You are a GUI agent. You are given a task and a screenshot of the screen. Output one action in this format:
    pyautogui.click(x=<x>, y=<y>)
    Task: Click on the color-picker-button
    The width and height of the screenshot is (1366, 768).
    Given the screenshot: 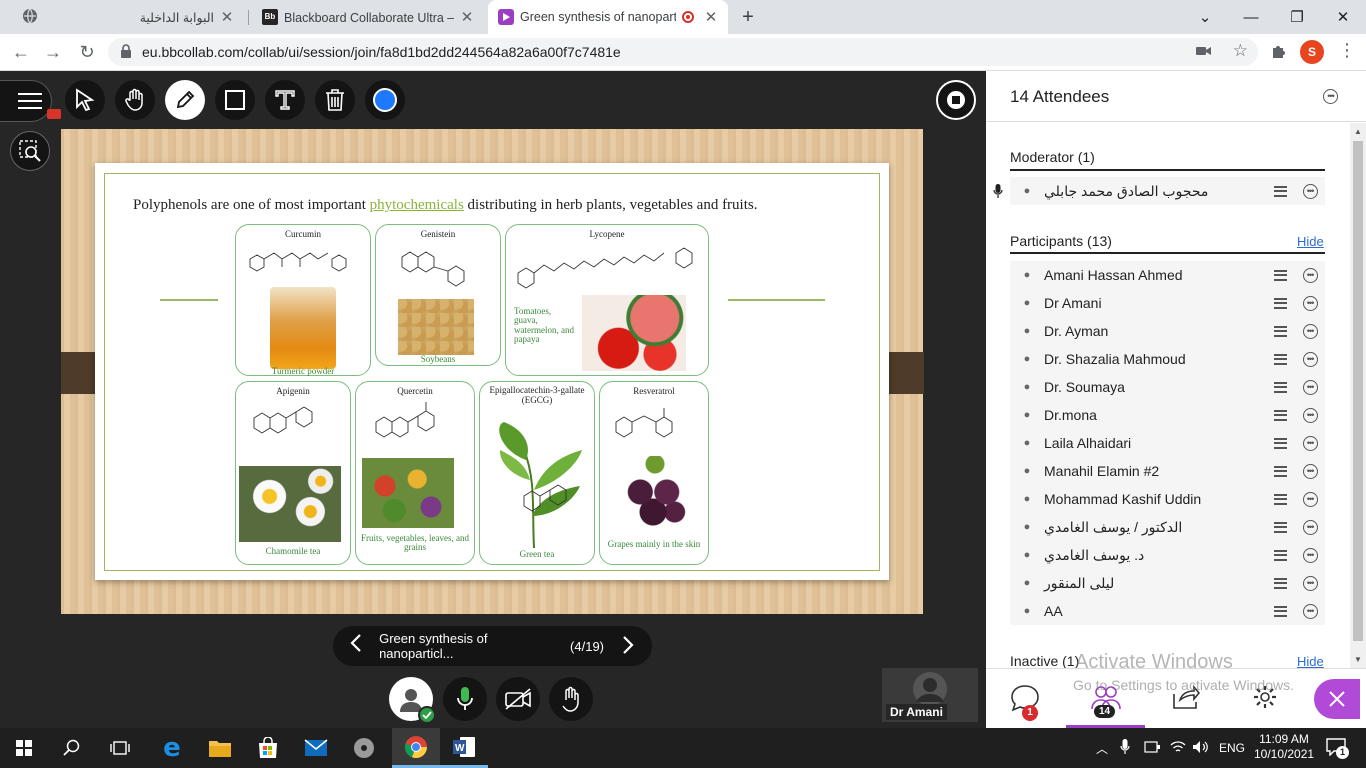 What is the action you would take?
    pyautogui.click(x=385, y=100)
    